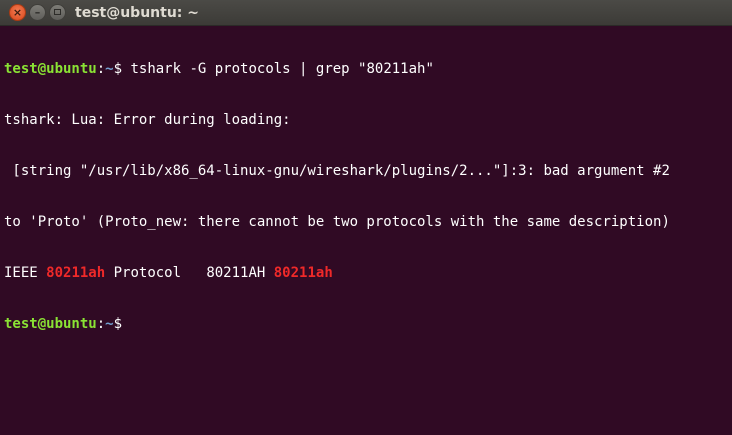 The image size is (732, 435). Describe the element at coordinates (278, 69) in the screenshot. I see `command-text: tshark -G protocols | grep "80211ah"` at that location.